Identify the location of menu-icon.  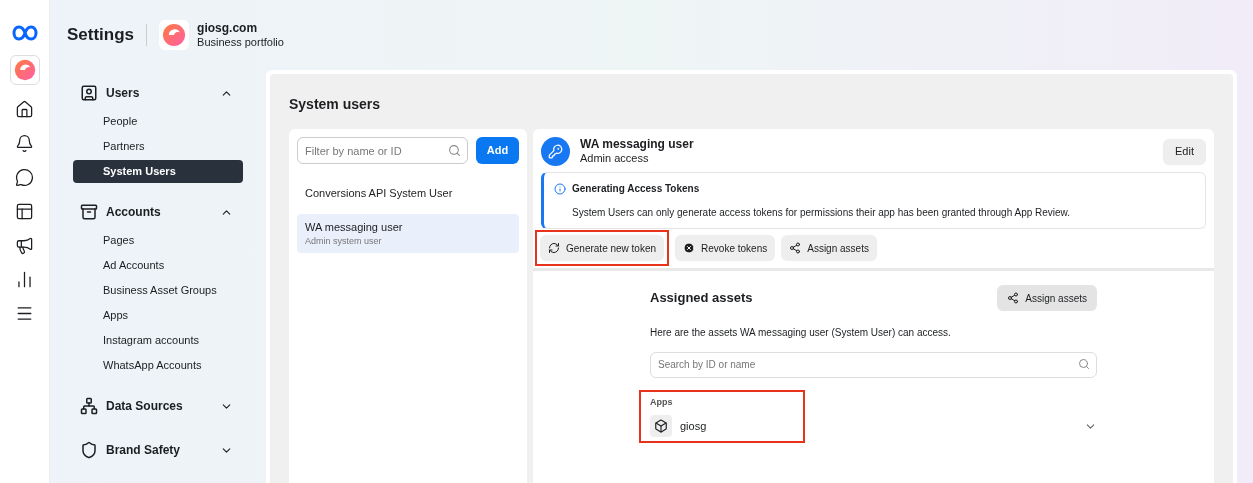
(24, 313).